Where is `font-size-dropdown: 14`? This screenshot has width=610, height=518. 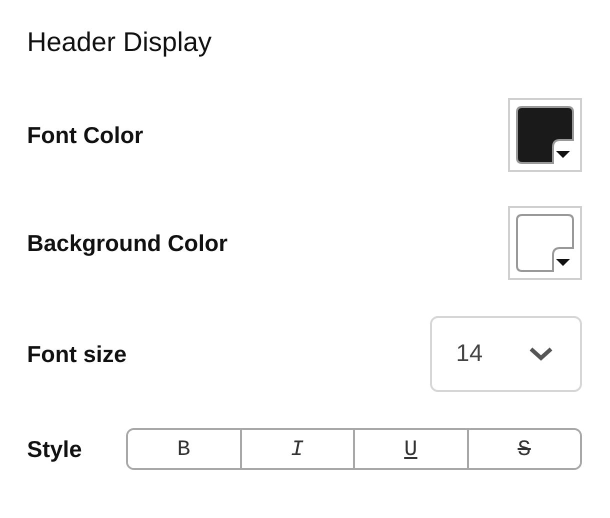
font-size-dropdown: 14 is located at coordinates (506, 354).